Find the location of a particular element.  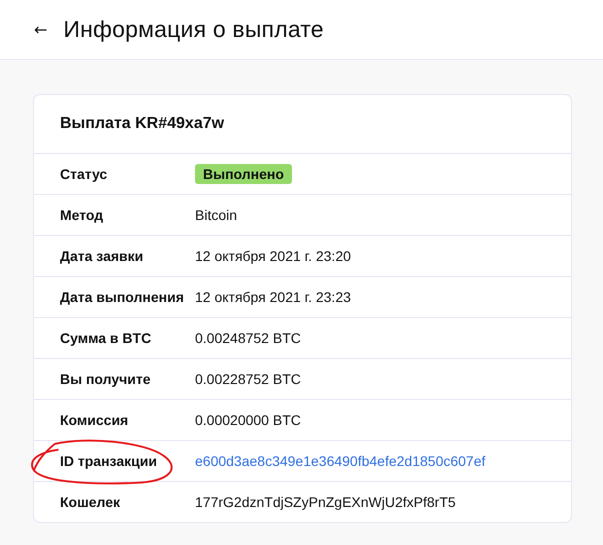

field-label: Кошелек is located at coordinates (90, 502).